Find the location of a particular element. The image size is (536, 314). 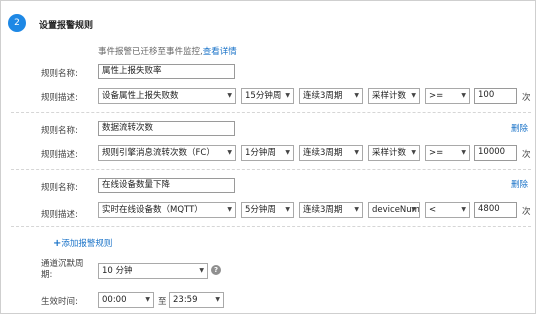

rule-2-period-select: 1分钟周 ▼ is located at coordinates (267, 153).